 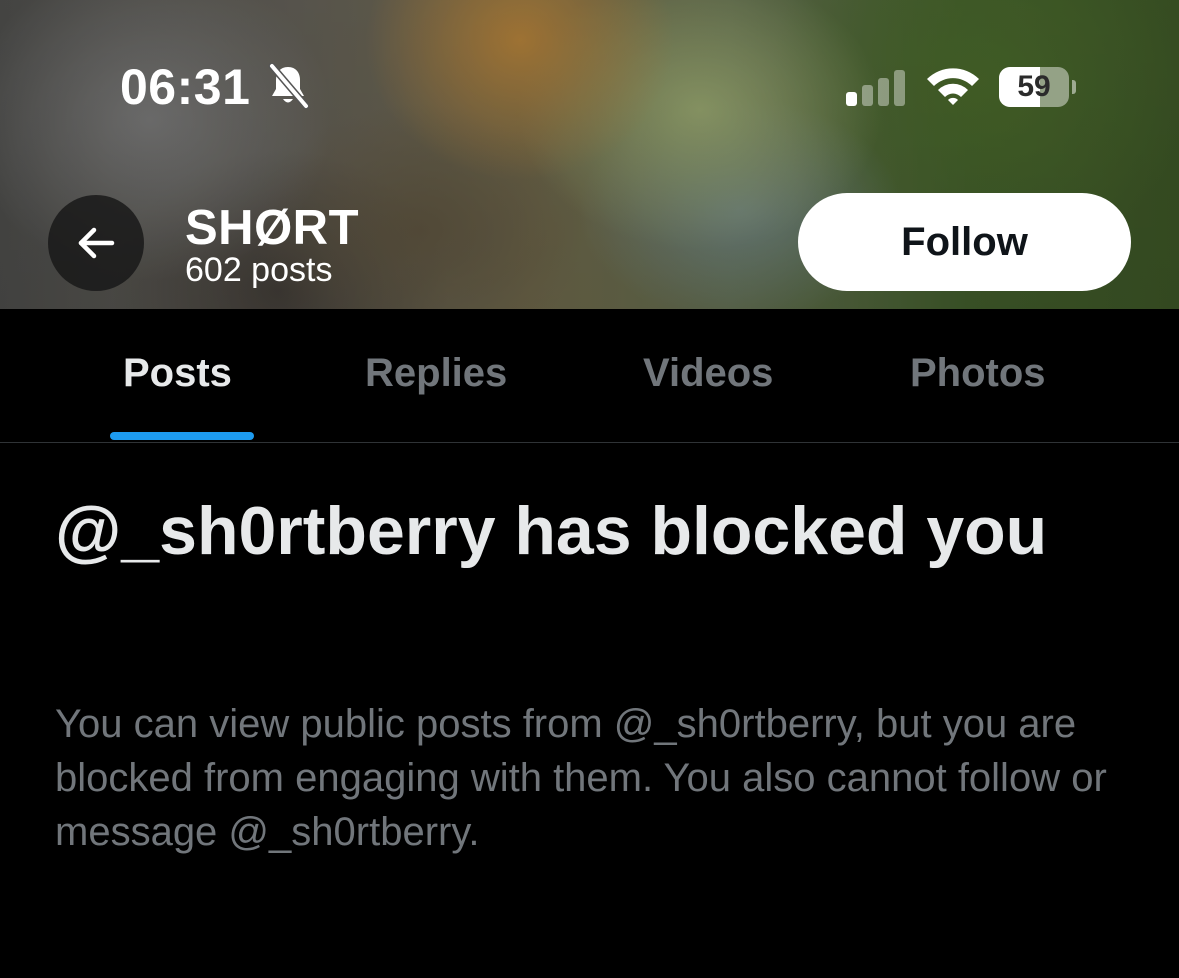 I want to click on battery-icon: 59, so click(x=1037, y=87).